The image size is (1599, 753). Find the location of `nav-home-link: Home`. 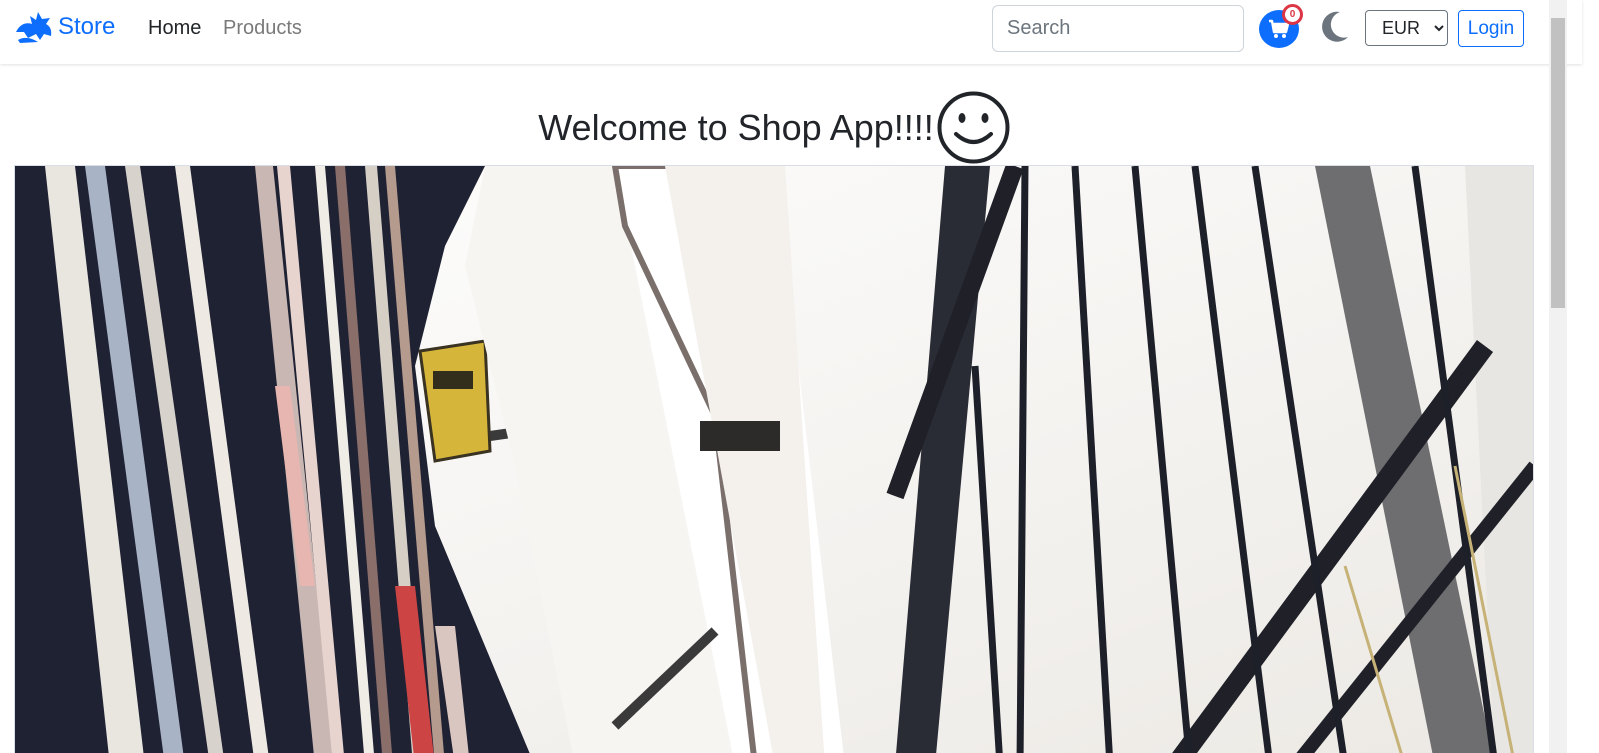

nav-home-link: Home is located at coordinates (174, 28).